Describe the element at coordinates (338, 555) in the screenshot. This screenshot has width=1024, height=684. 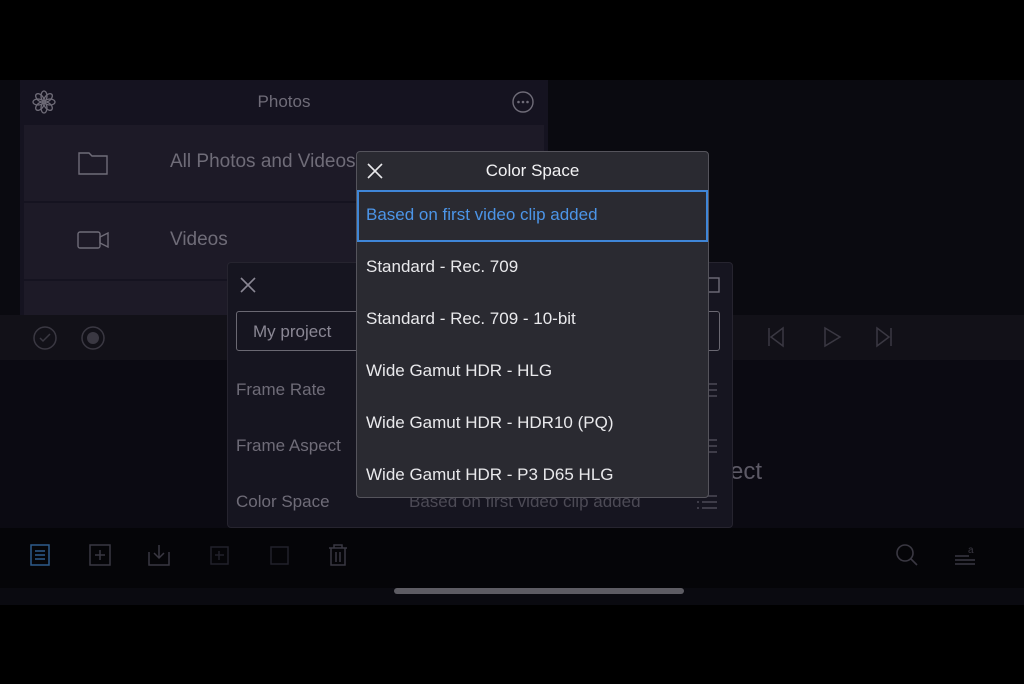
I see `trash-icon` at that location.